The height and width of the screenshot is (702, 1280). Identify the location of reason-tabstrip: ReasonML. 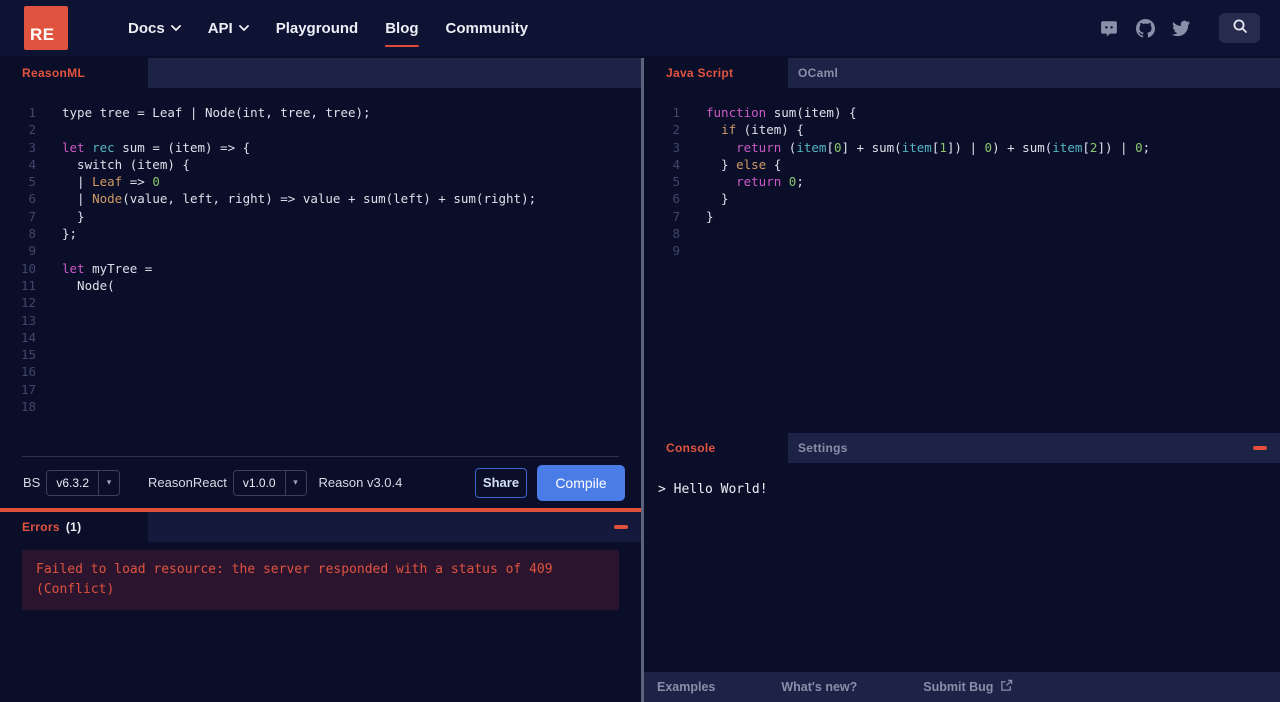
(320, 73).